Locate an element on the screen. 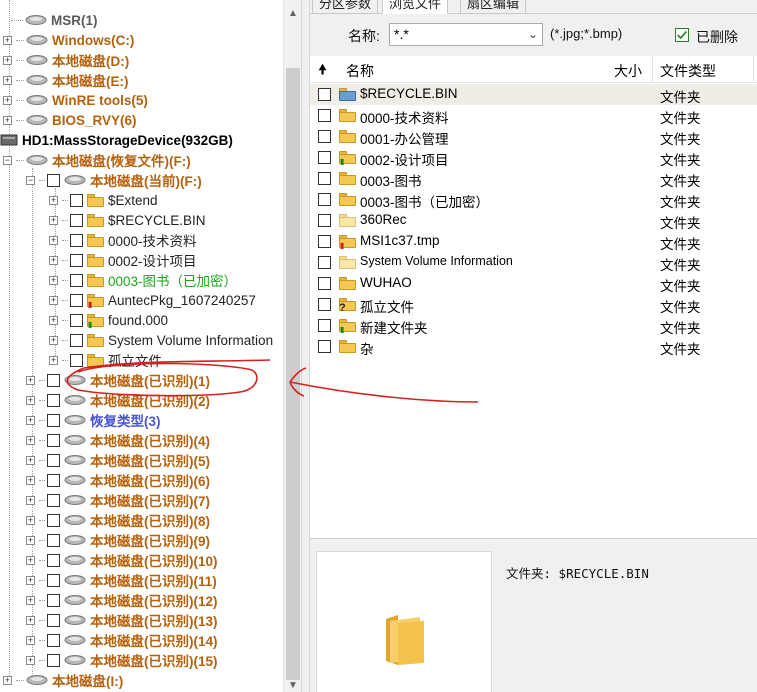 The height and width of the screenshot is (692, 757). file-row: WUHAO 文件夹 is located at coordinates (533, 283).